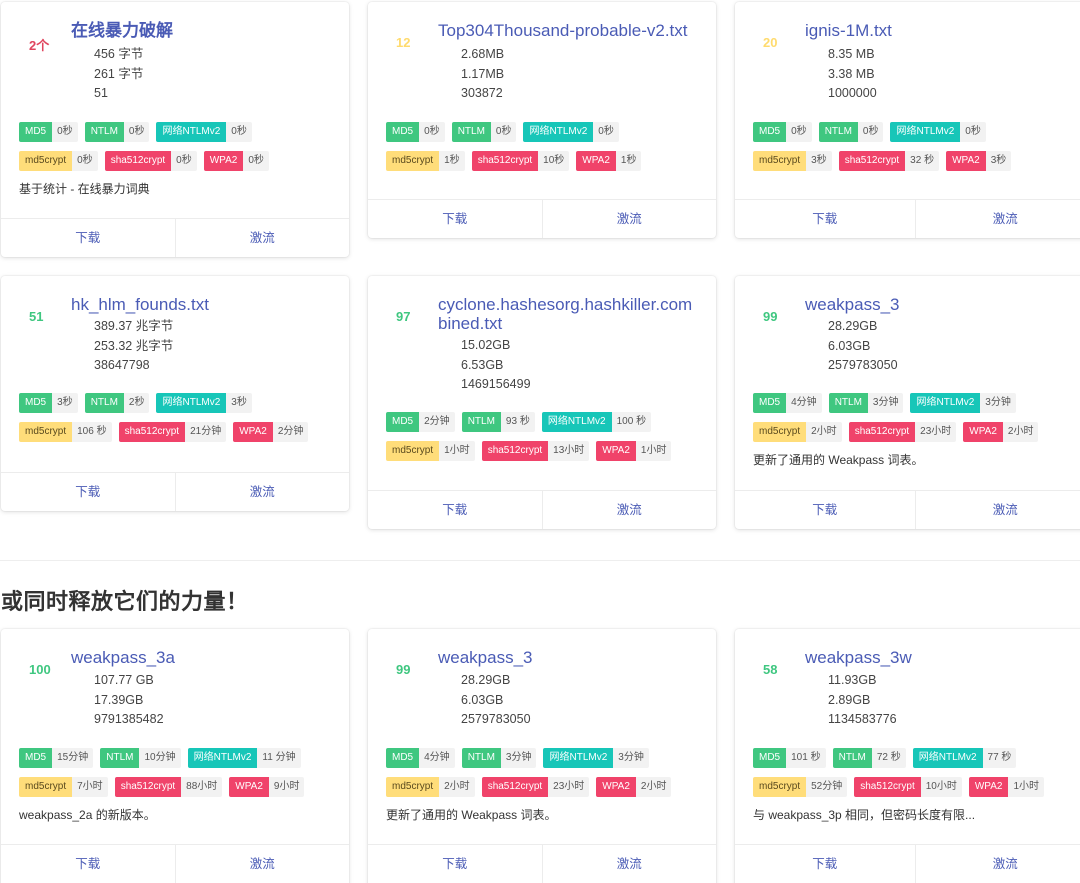 The height and width of the screenshot is (883, 1080). I want to click on hash-time-tag-sha: sha512crypt 10秒, so click(520, 161).